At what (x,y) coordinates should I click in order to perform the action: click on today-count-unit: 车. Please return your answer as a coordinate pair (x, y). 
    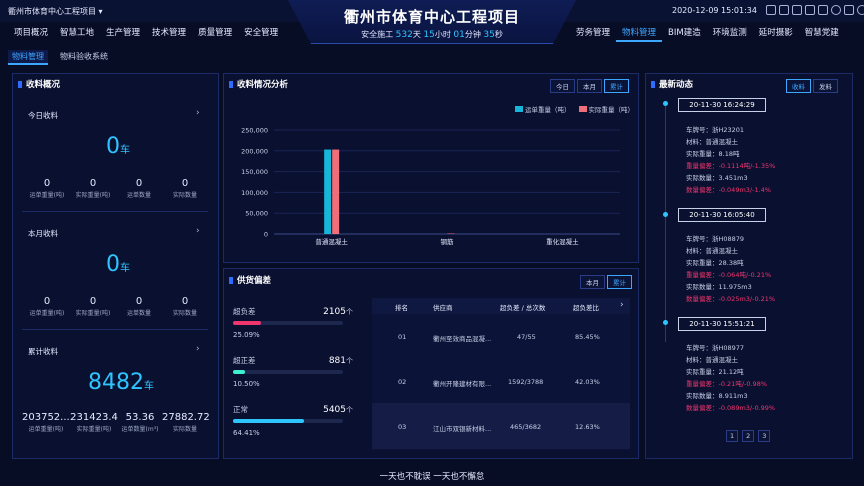
    Looking at the image, I should click on (125, 150).